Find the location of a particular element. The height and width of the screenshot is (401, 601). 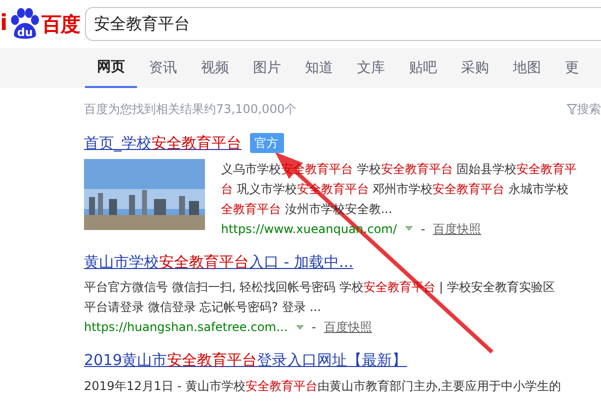

nav-tab: 更 is located at coordinates (572, 68).